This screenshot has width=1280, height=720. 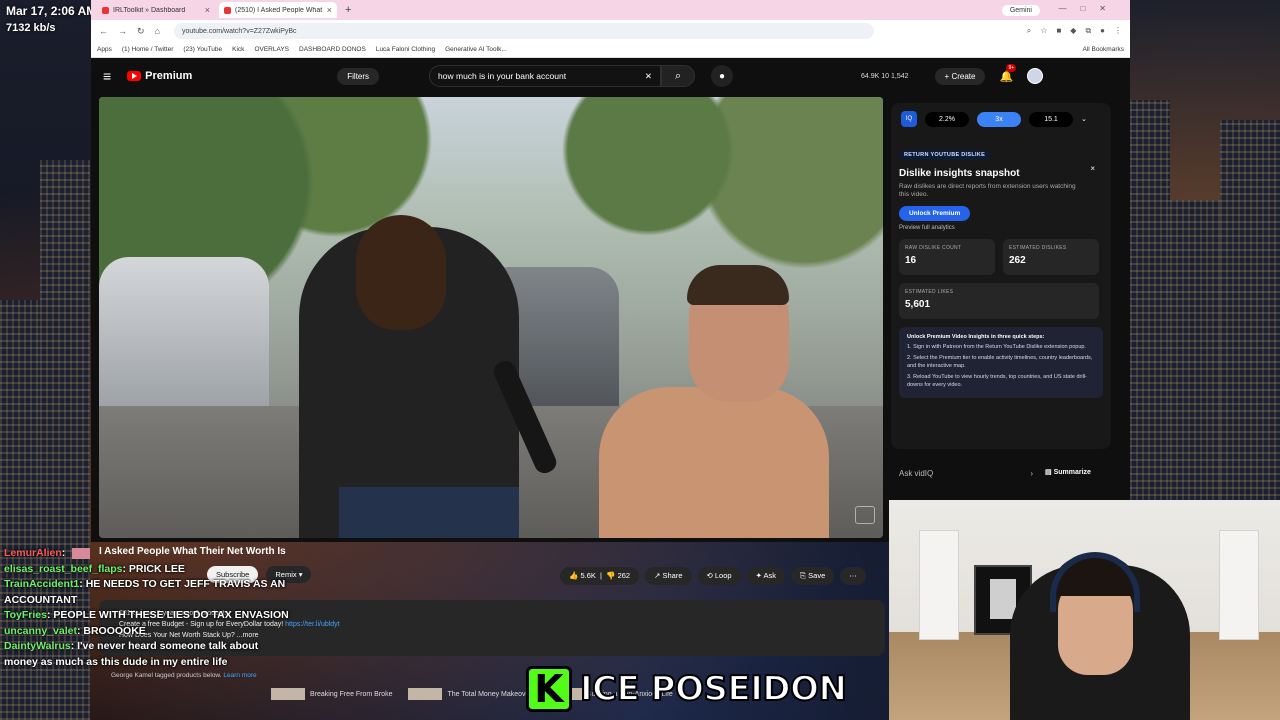 I want to click on all-bookmarks: All Bookmarks, so click(x=1103, y=49).